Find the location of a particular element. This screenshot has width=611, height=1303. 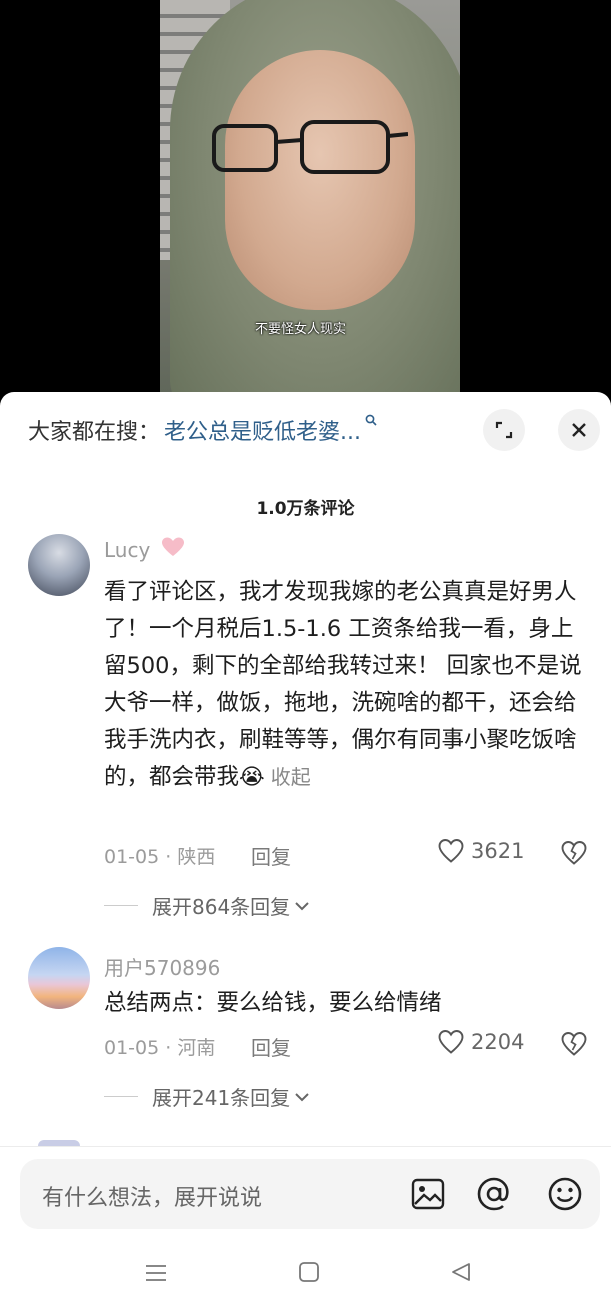

expand-replies: 展开864条回复 is located at coordinates (207, 905).